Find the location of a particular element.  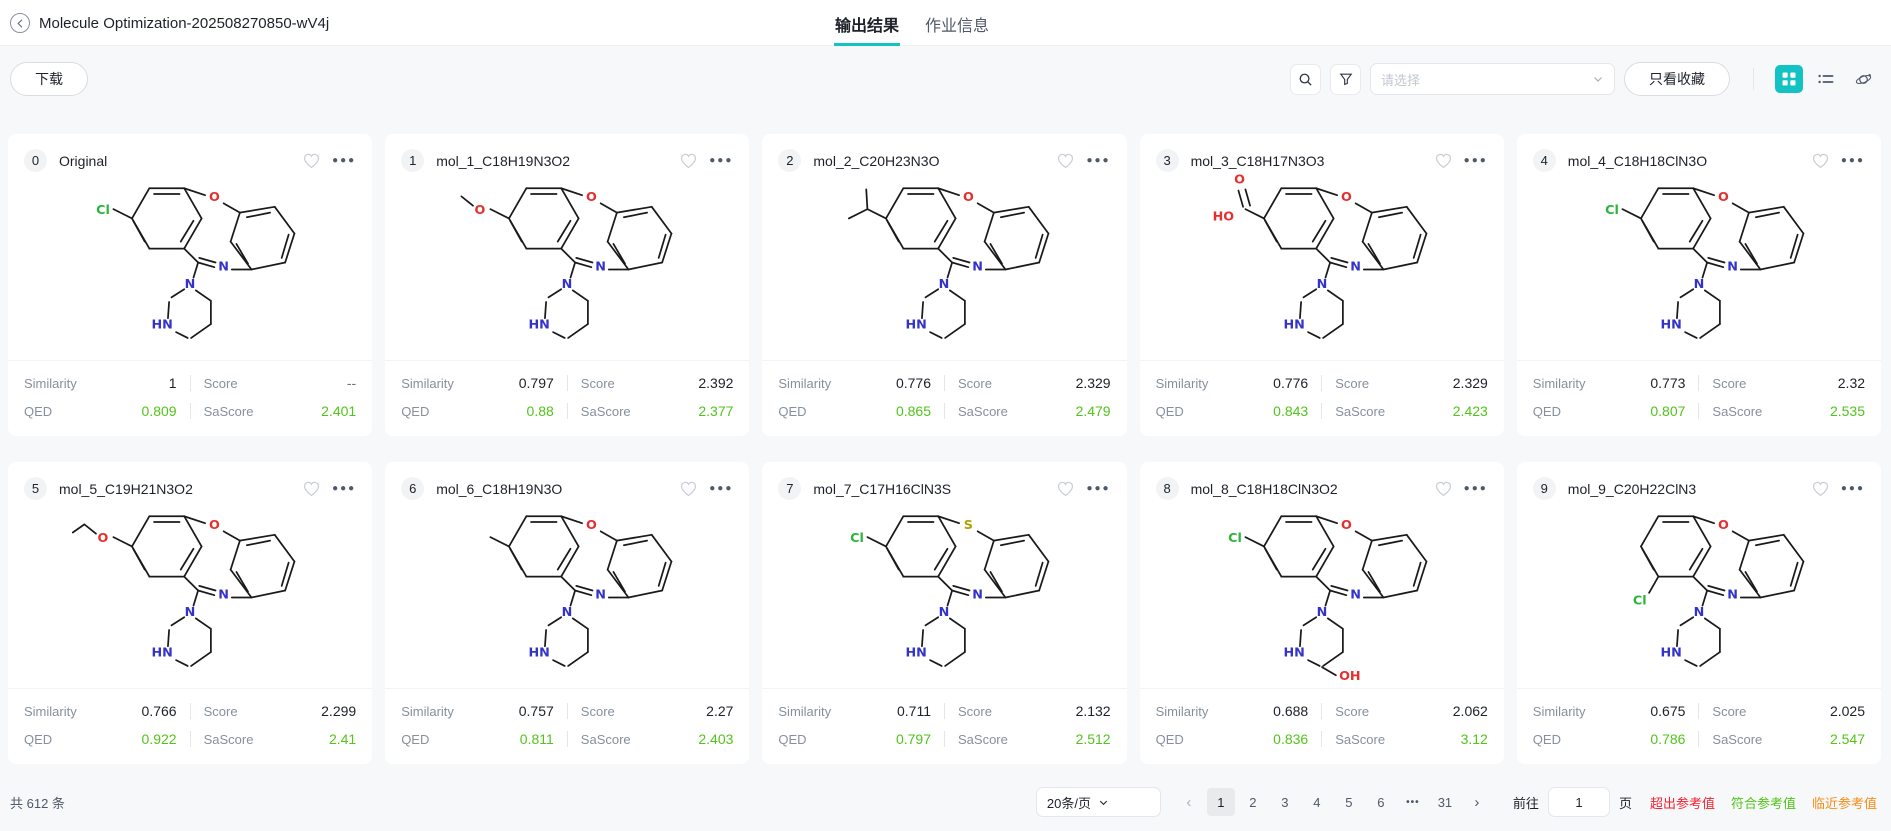

more-pages-icon: ••• is located at coordinates (1413, 802).